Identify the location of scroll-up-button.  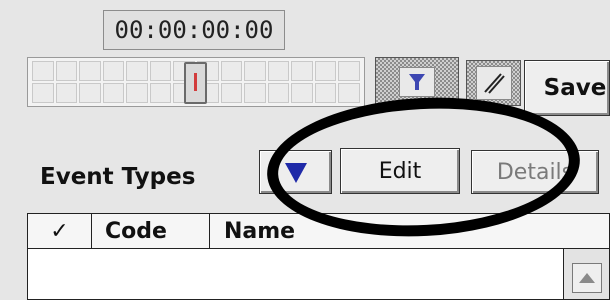
(587, 278).